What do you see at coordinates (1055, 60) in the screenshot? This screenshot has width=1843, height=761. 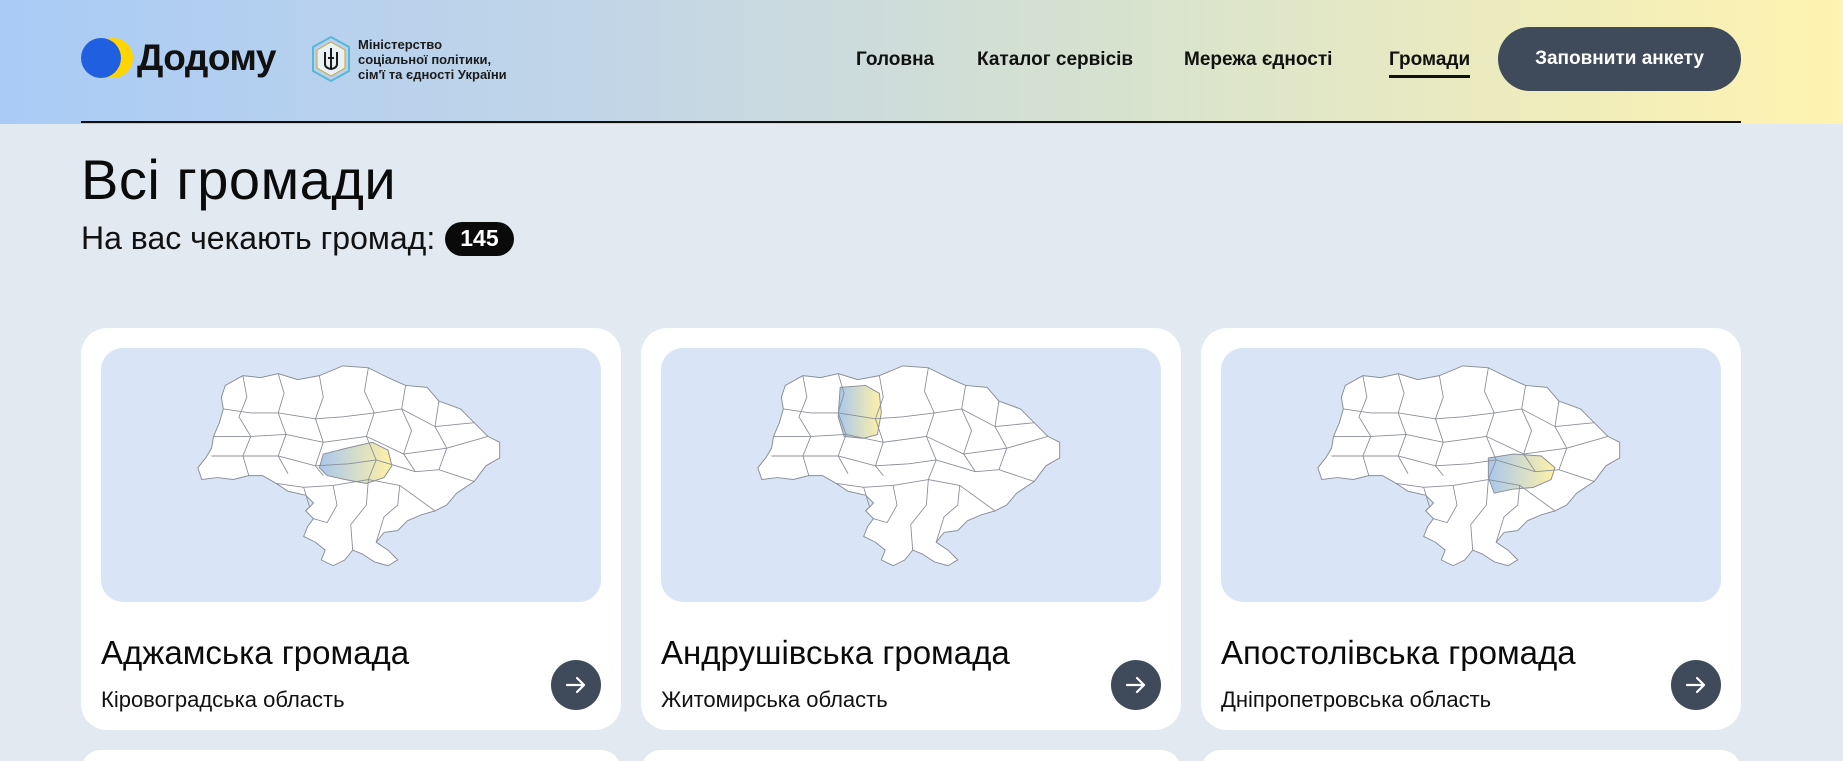 I see `nav-services-catalog: Каталог сервісів` at bounding box center [1055, 60].